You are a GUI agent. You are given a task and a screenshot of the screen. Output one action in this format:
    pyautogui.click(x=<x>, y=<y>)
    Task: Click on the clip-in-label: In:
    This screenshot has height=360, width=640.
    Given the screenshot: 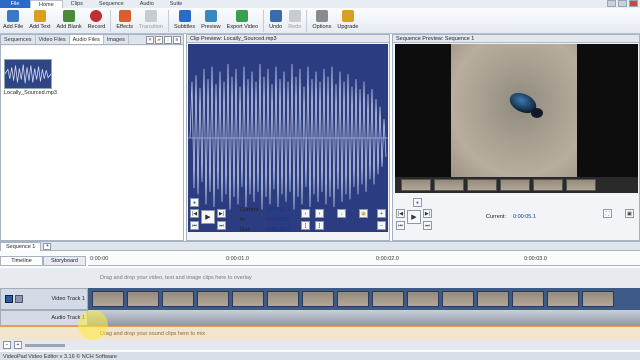 What is the action you would take?
    pyautogui.click(x=243, y=220)
    